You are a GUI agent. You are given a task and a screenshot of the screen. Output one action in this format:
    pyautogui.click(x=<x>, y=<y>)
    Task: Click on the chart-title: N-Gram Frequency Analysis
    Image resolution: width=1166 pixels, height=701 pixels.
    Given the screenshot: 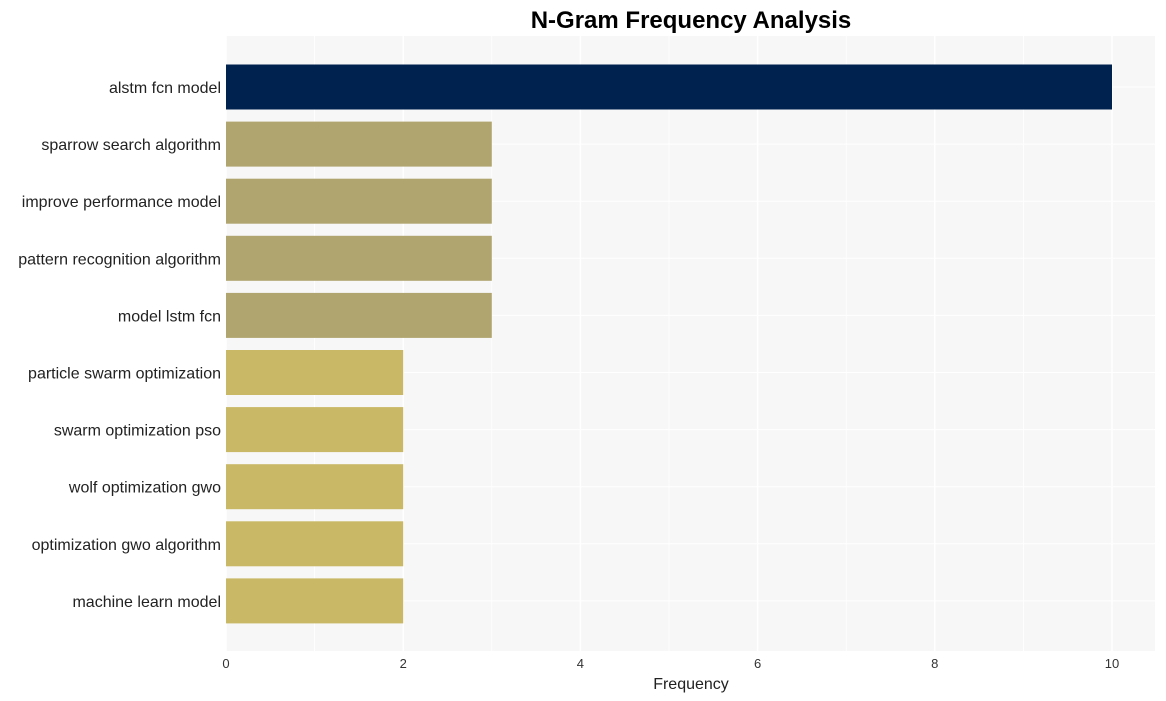 What is the action you would take?
    pyautogui.click(x=691, y=20)
    